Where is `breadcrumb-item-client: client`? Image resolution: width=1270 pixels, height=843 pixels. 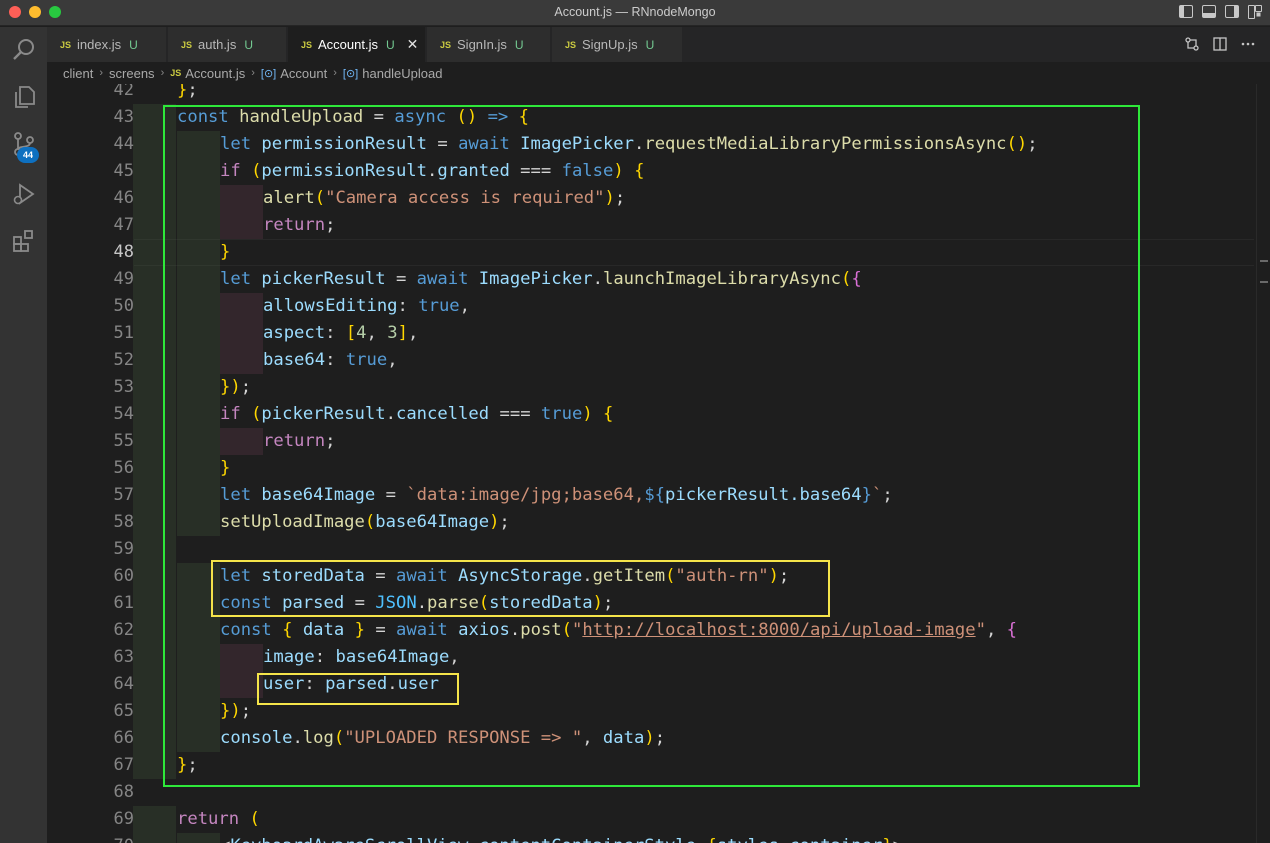 breadcrumb-item-client: client is located at coordinates (78, 73).